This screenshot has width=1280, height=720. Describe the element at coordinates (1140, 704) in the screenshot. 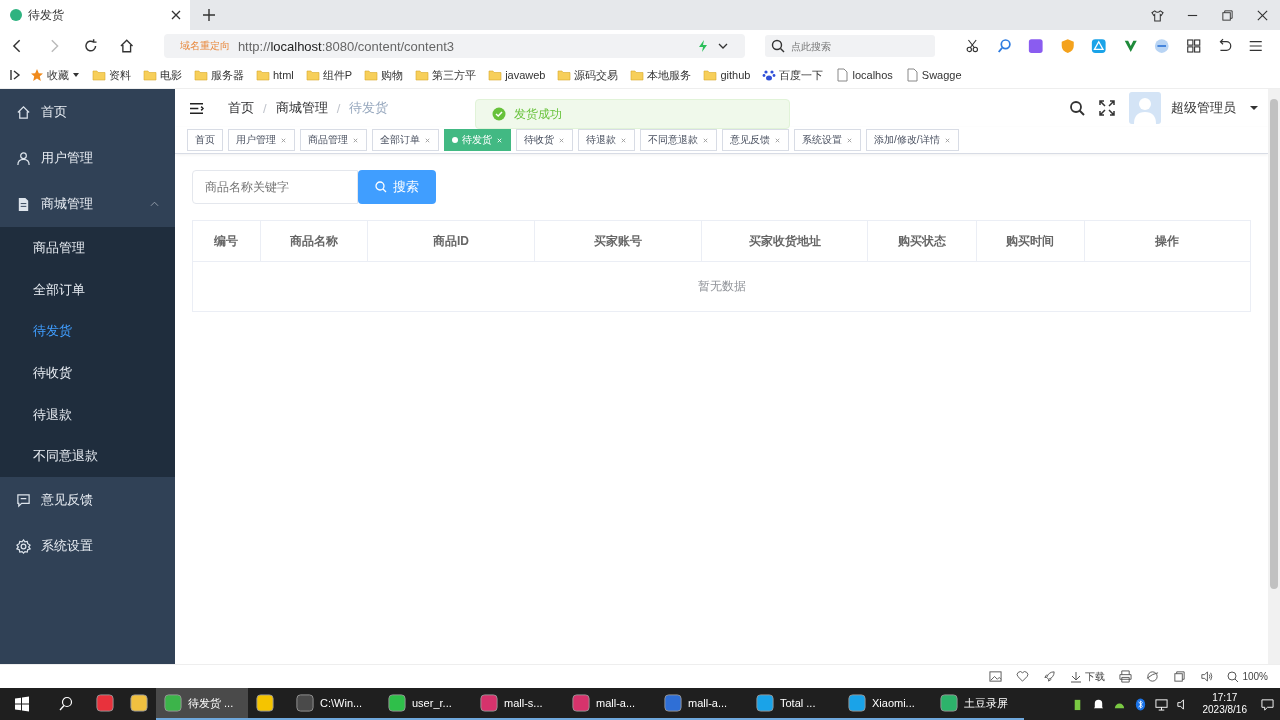

I see `bluetooth-icon` at that location.